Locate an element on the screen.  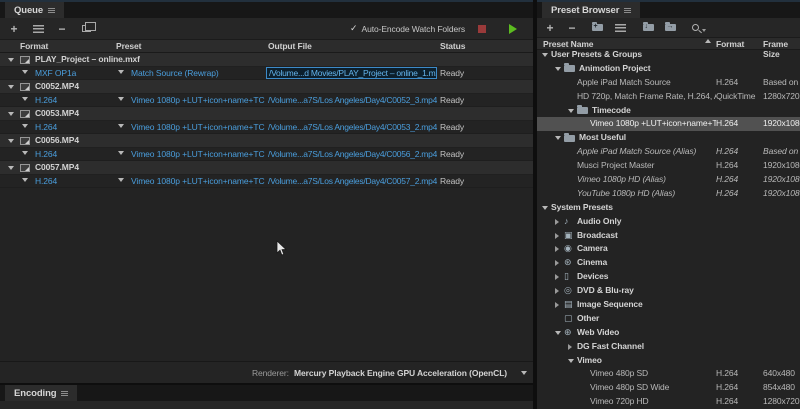
preset-group-row: User Presets & Groups is located at coordinates (668, 55).